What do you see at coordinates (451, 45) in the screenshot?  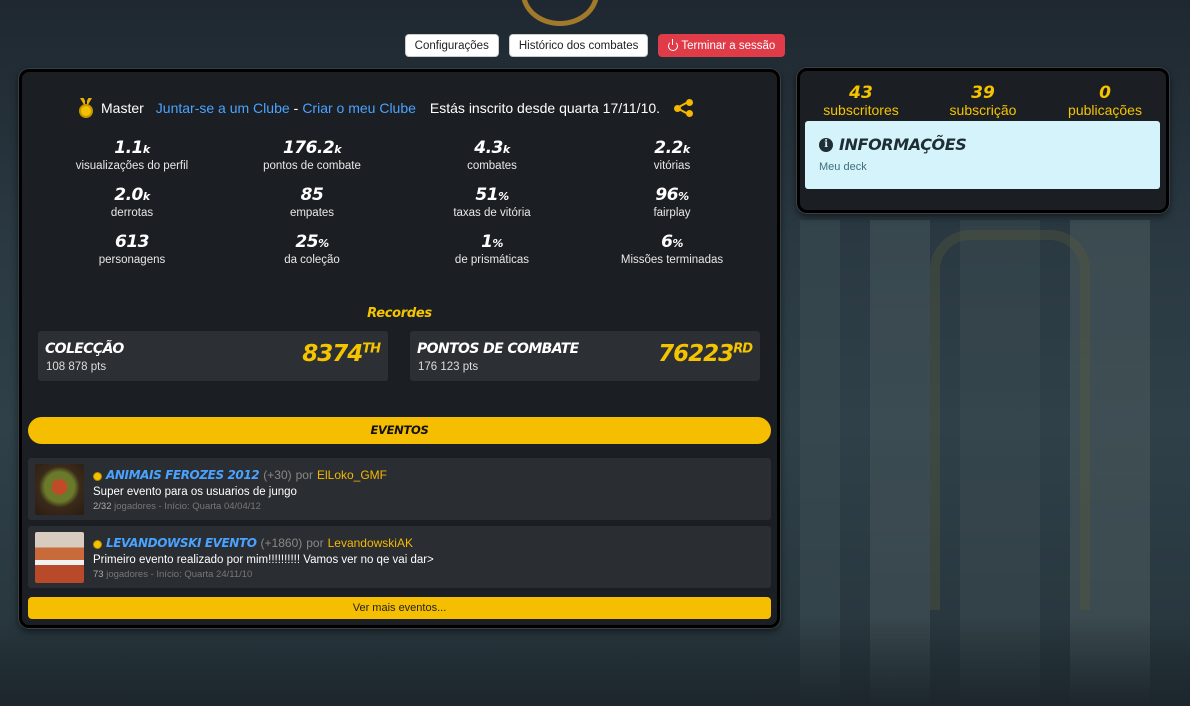 I see `settings-button: Configurações` at bounding box center [451, 45].